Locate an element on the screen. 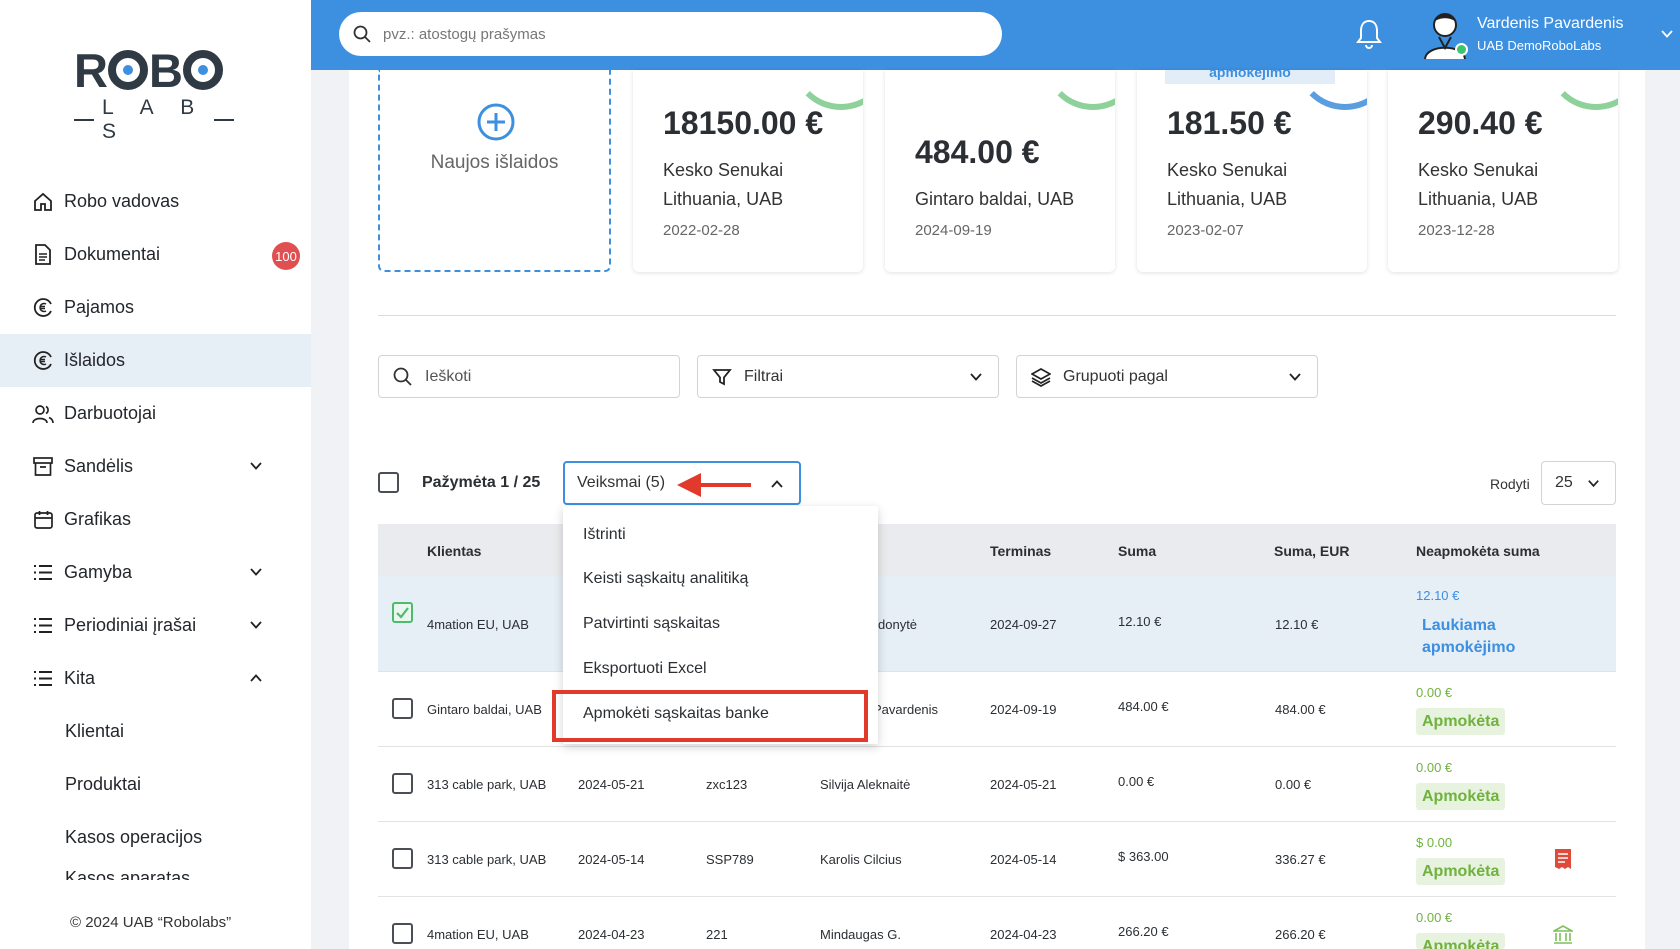  annotation-arrow-icon is located at coordinates (714, 485).